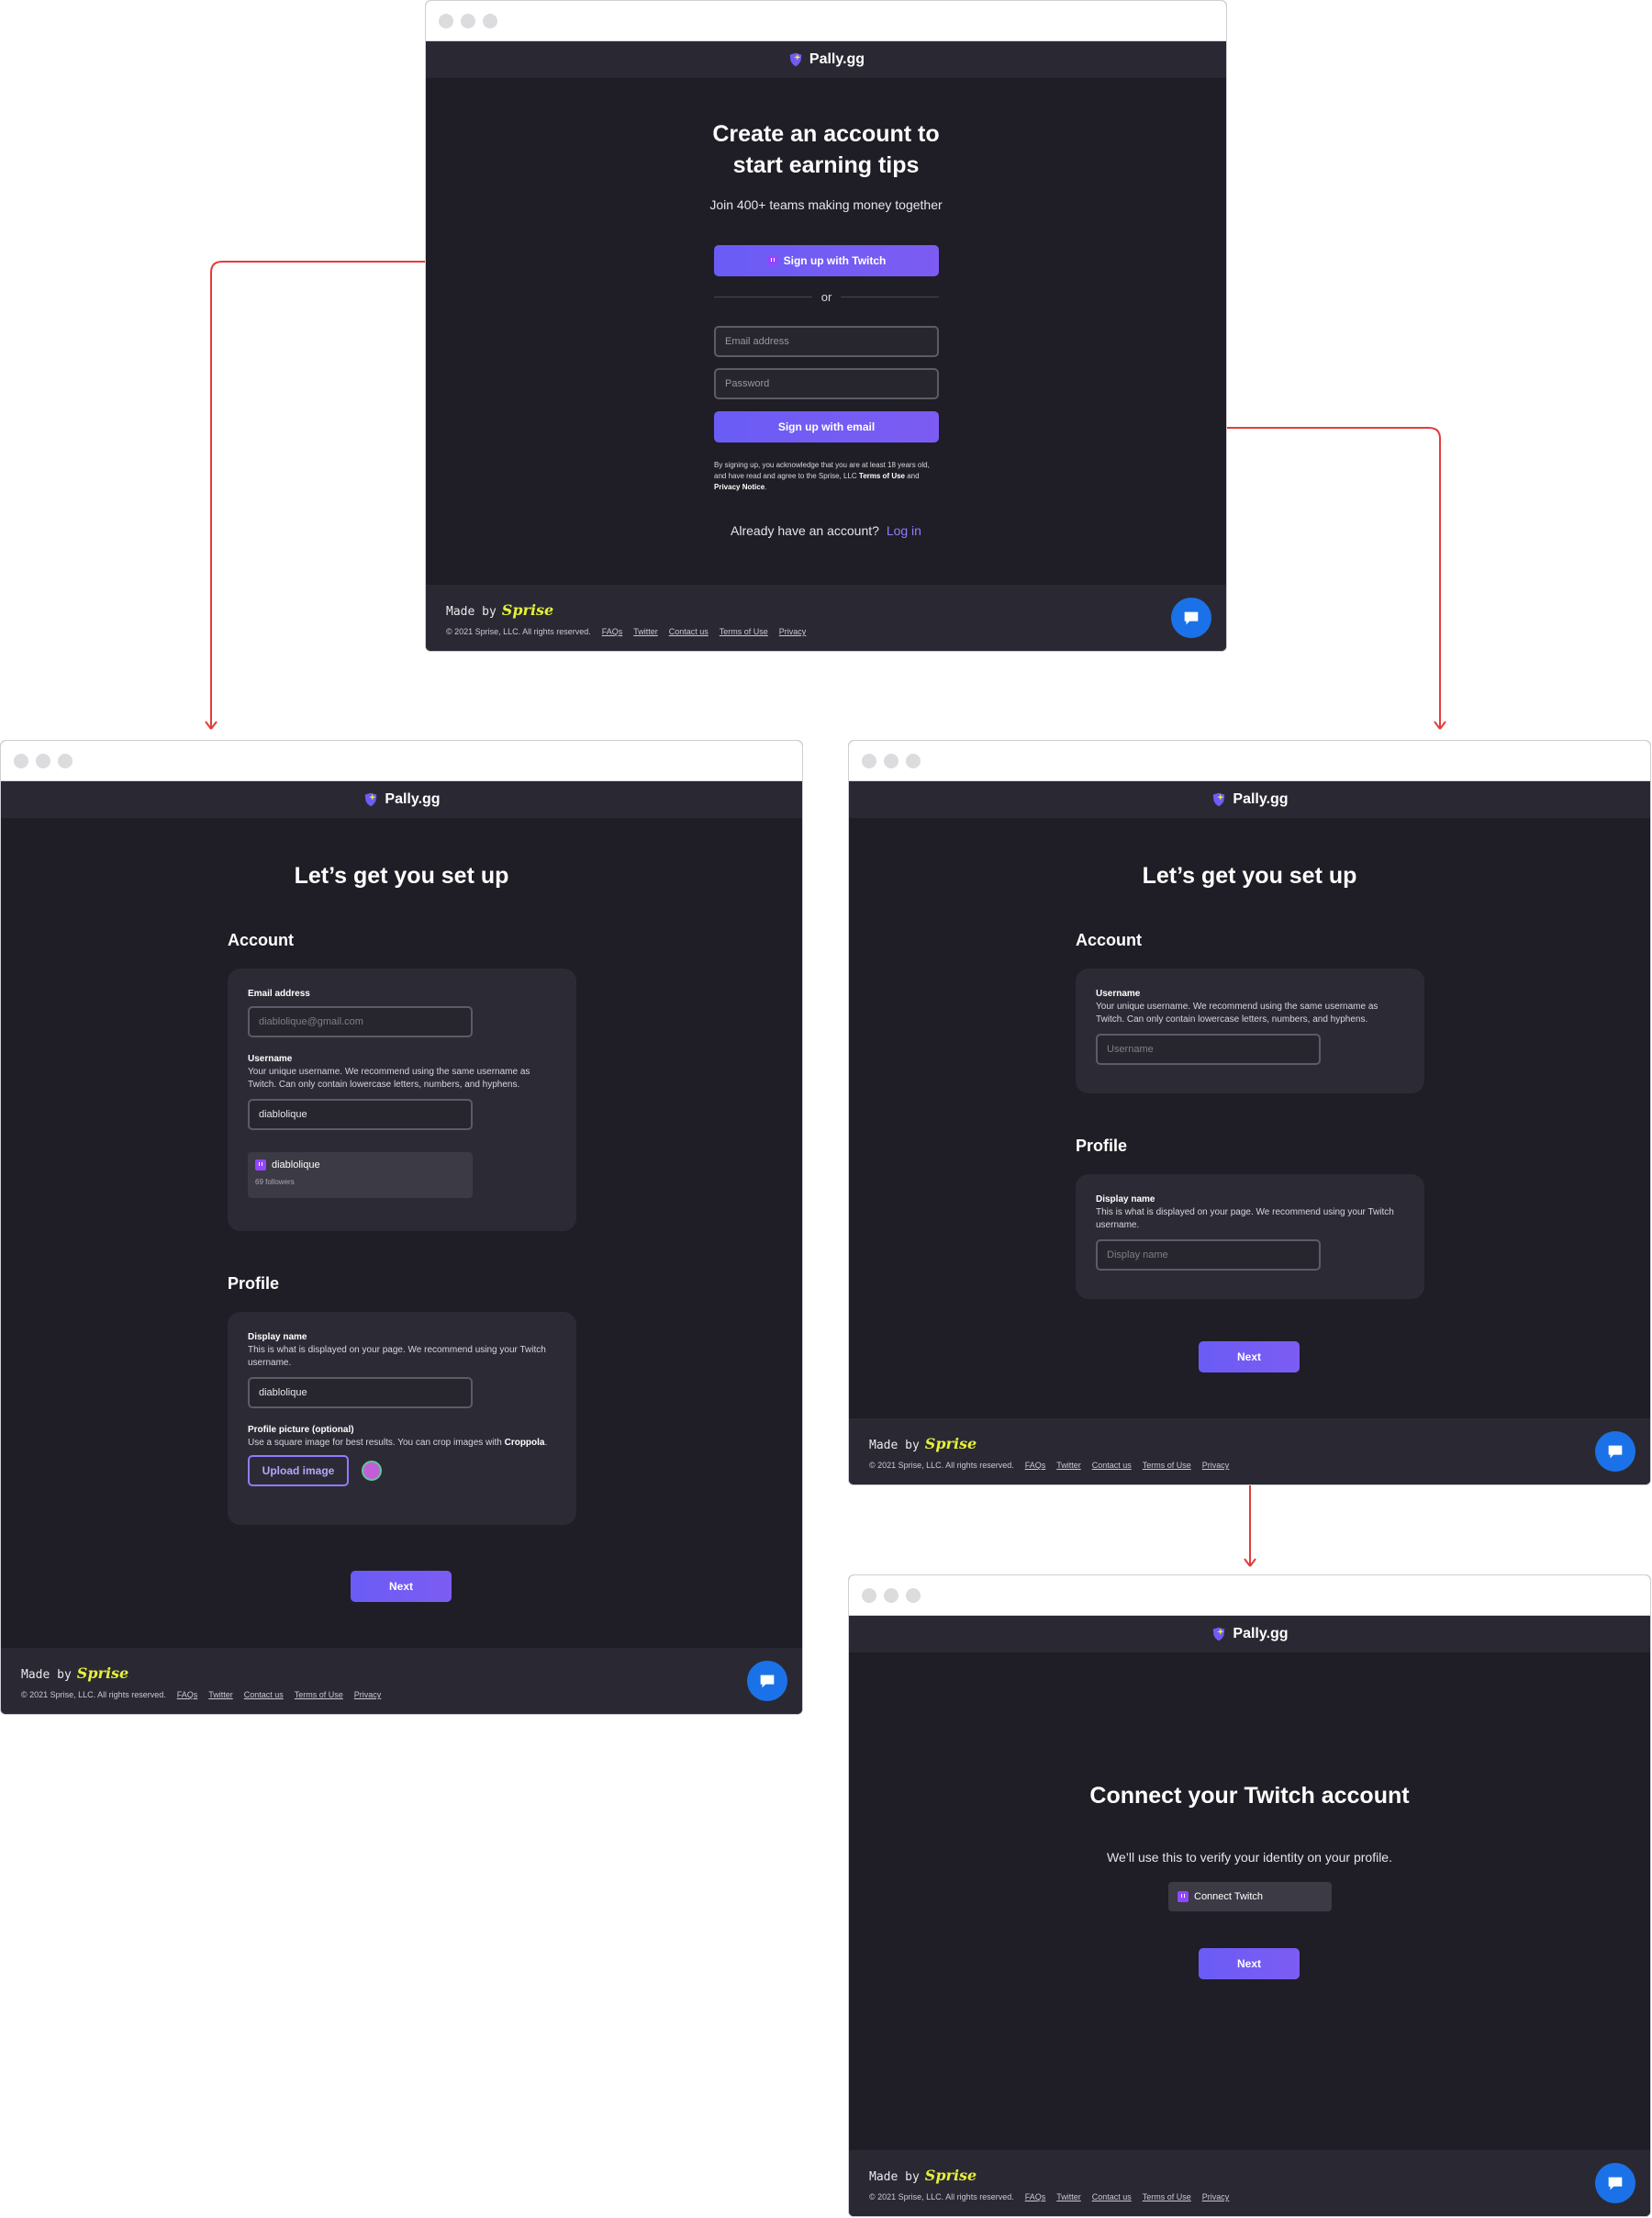 The image size is (1652, 2218). I want to click on username-label: Username, so click(1119, 994).